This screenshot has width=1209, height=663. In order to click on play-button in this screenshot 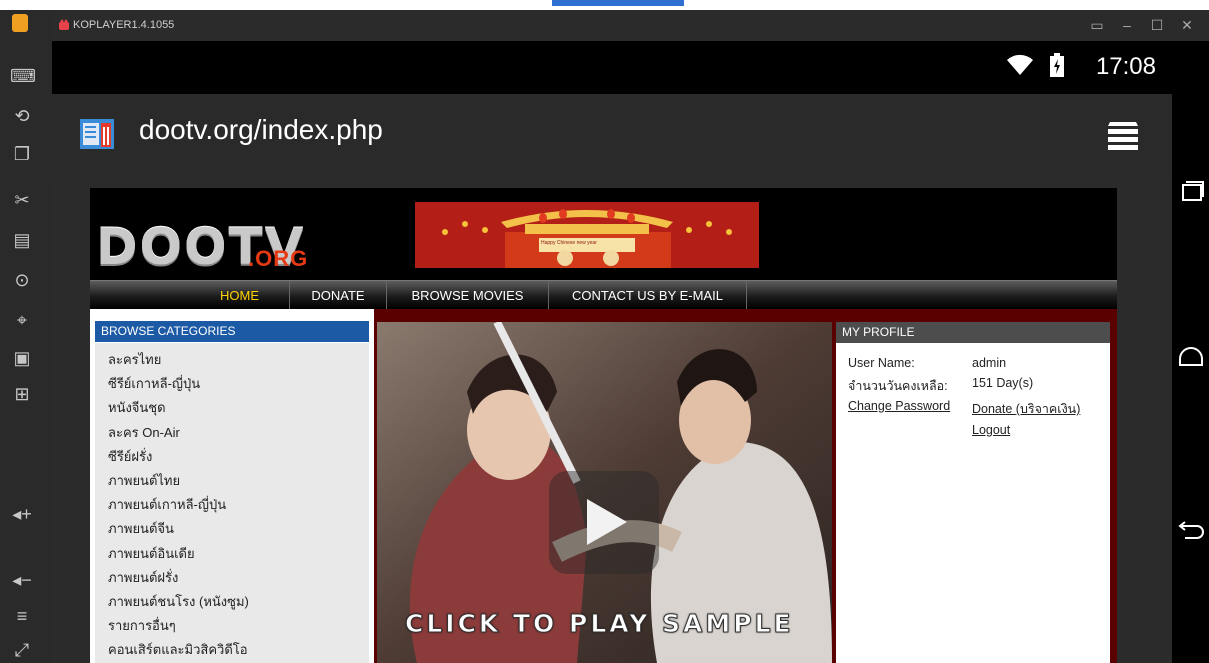, I will do `click(604, 522)`.